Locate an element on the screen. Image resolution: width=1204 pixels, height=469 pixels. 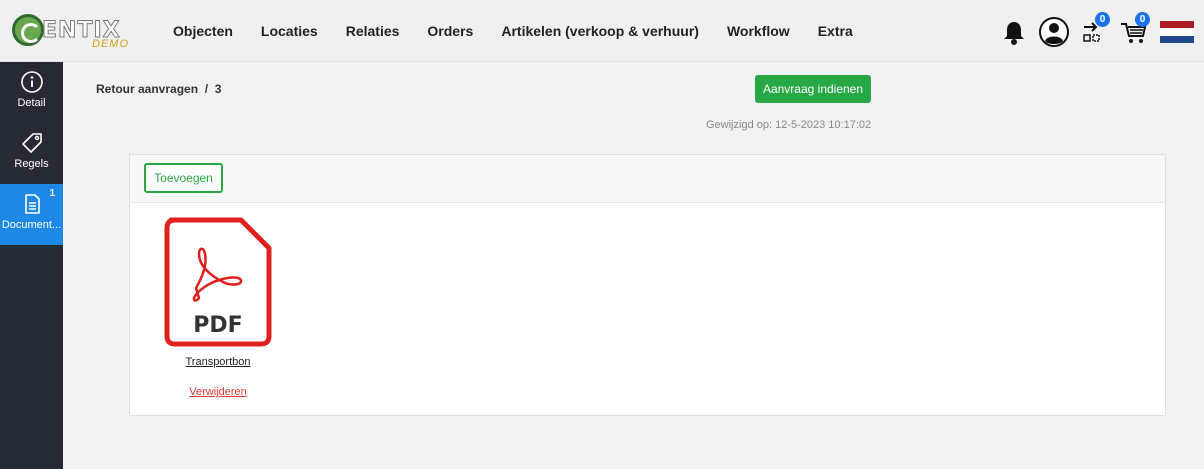
tag-icon is located at coordinates (31, 143).